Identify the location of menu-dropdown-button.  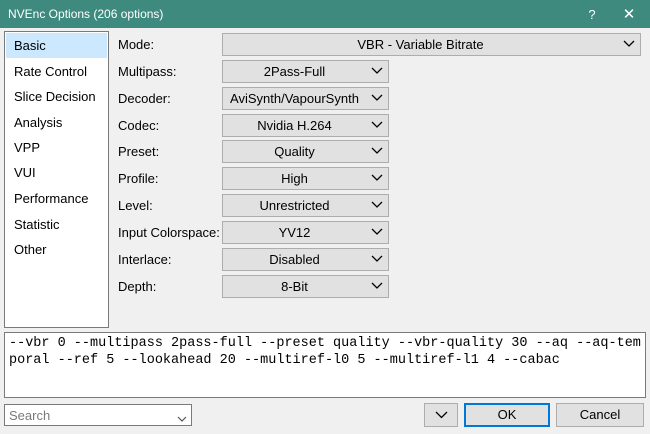
(441, 415).